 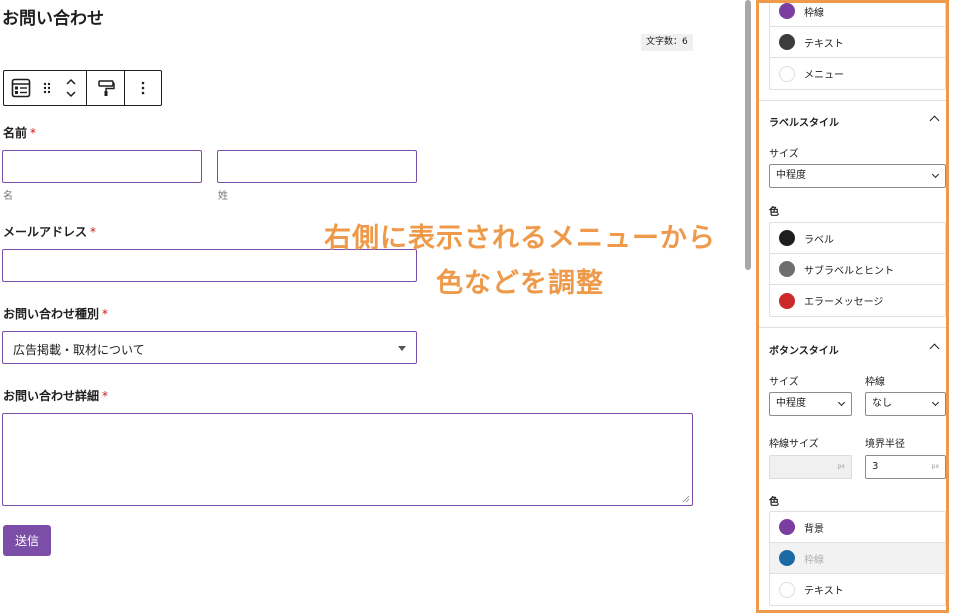 What do you see at coordinates (885, 444) in the screenshot?
I see `border-radius-label: 境界半径` at bounding box center [885, 444].